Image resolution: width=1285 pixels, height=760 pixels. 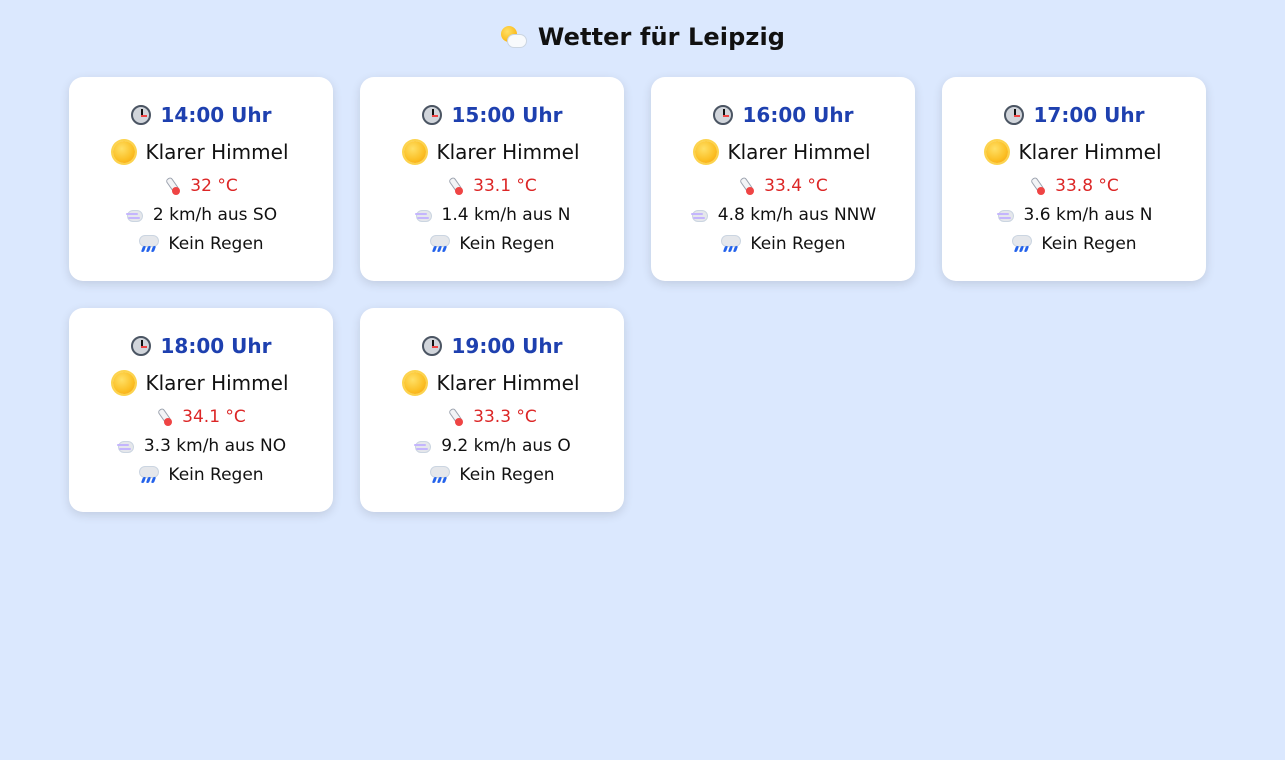 I want to click on temperature-value: 33.3 °C, so click(x=505, y=417).